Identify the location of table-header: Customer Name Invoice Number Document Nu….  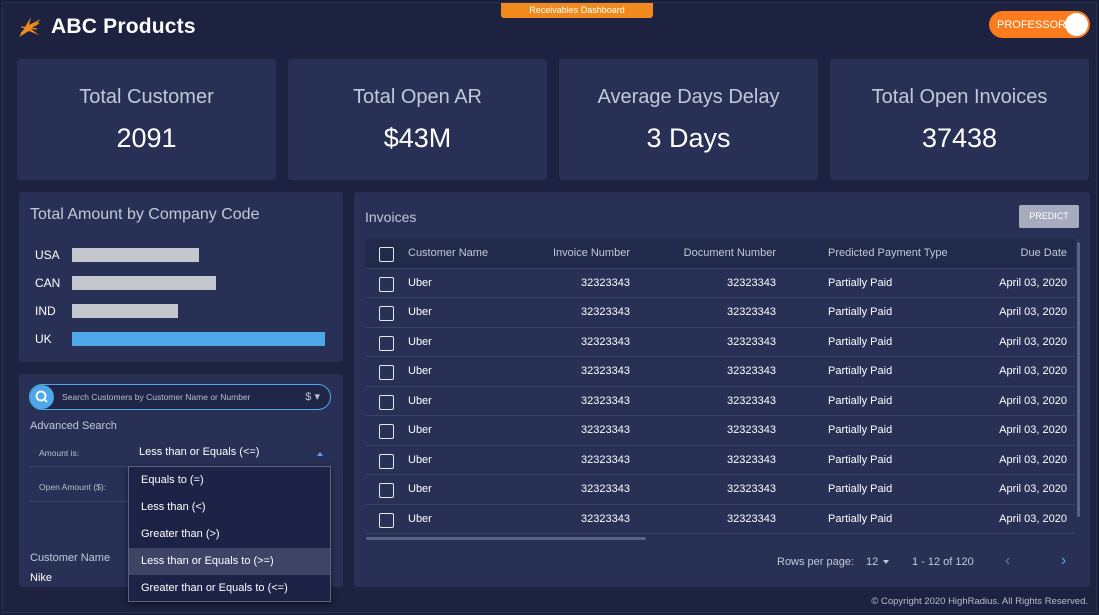
(720, 254).